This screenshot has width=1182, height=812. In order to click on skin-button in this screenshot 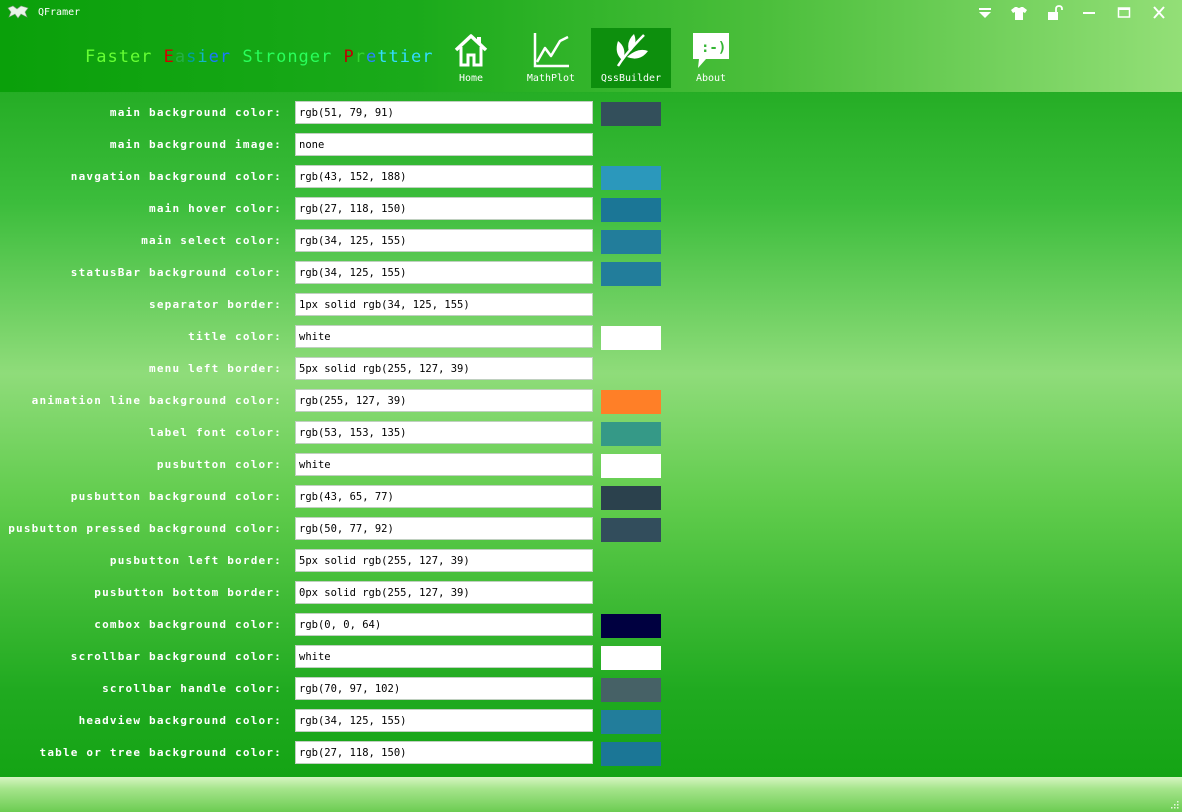, I will do `click(1019, 13)`.